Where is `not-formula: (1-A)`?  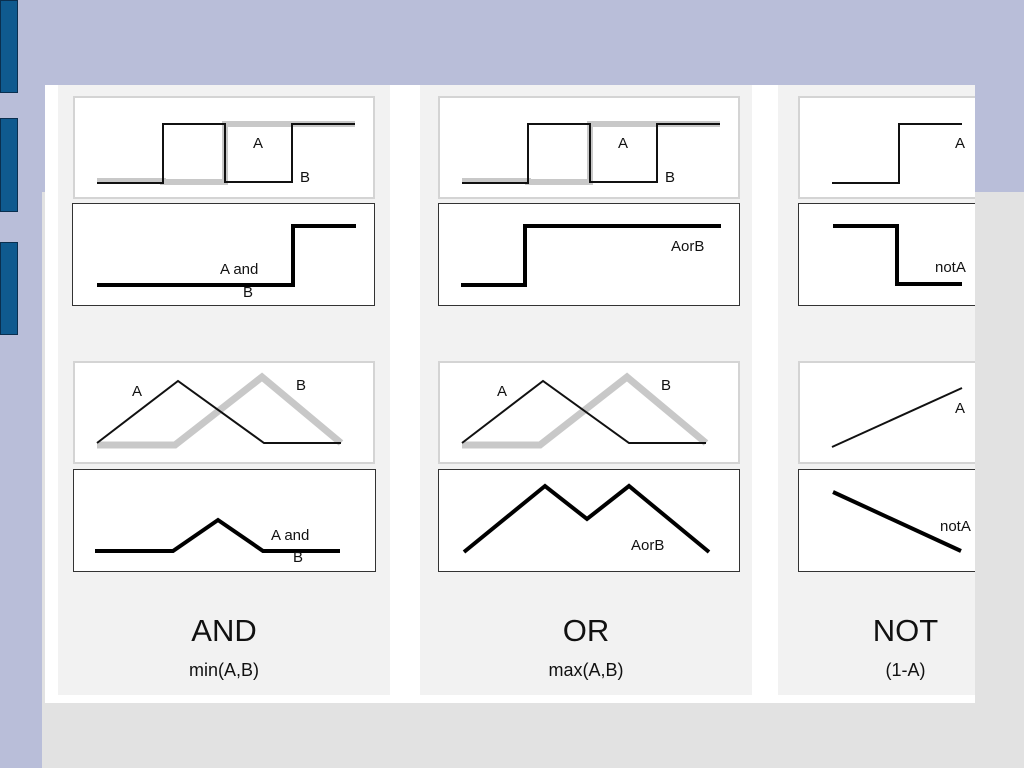 not-formula: (1-A) is located at coordinates (905, 670).